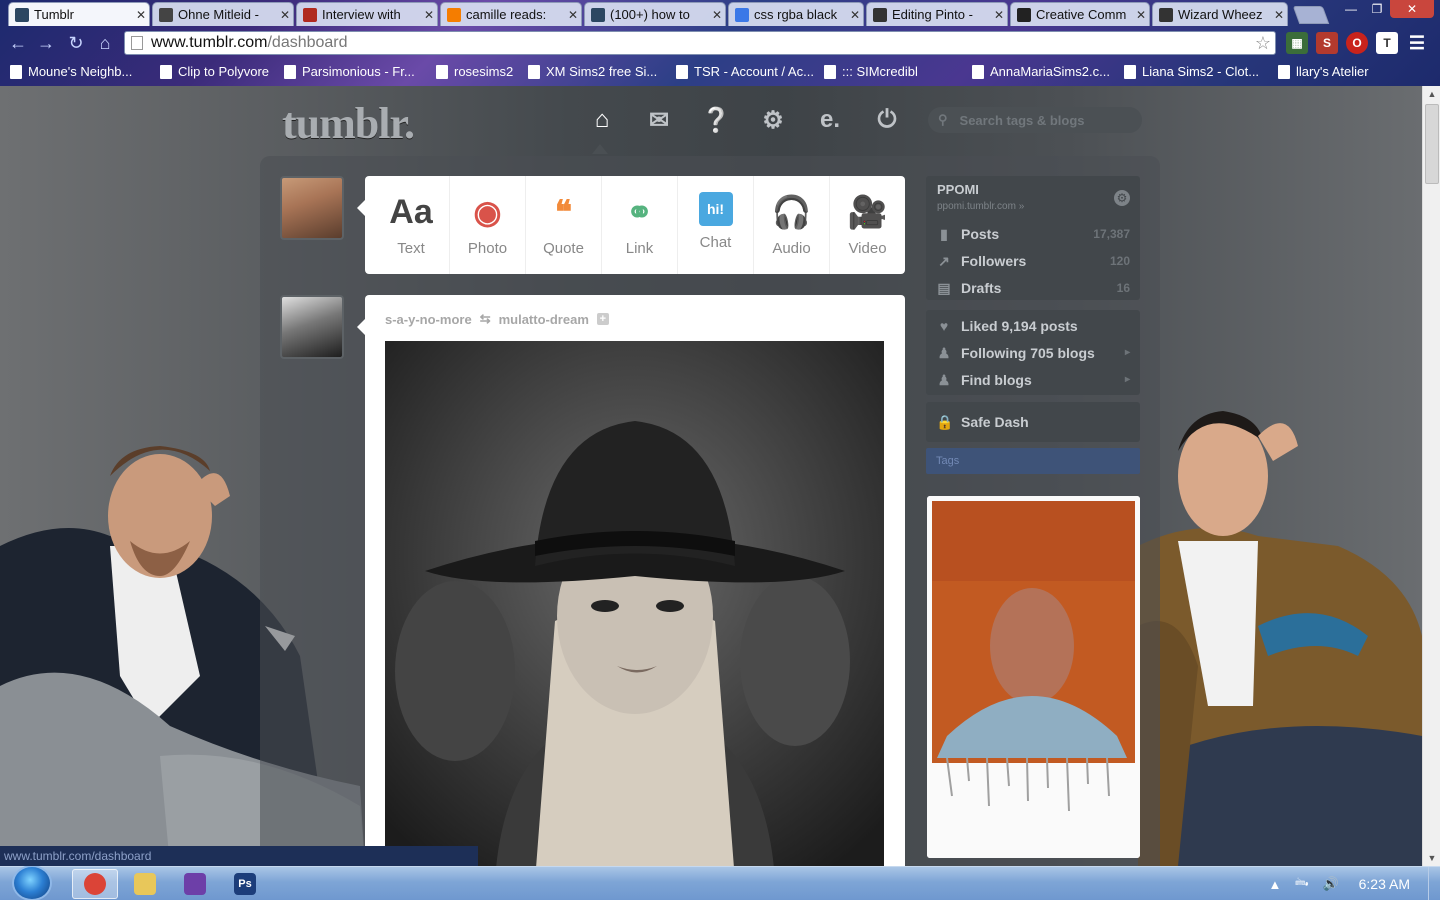 The height and width of the screenshot is (900, 1440). What do you see at coordinates (487, 225) in the screenshot?
I see `post-type-photo-button: ◉ Photo` at bounding box center [487, 225].